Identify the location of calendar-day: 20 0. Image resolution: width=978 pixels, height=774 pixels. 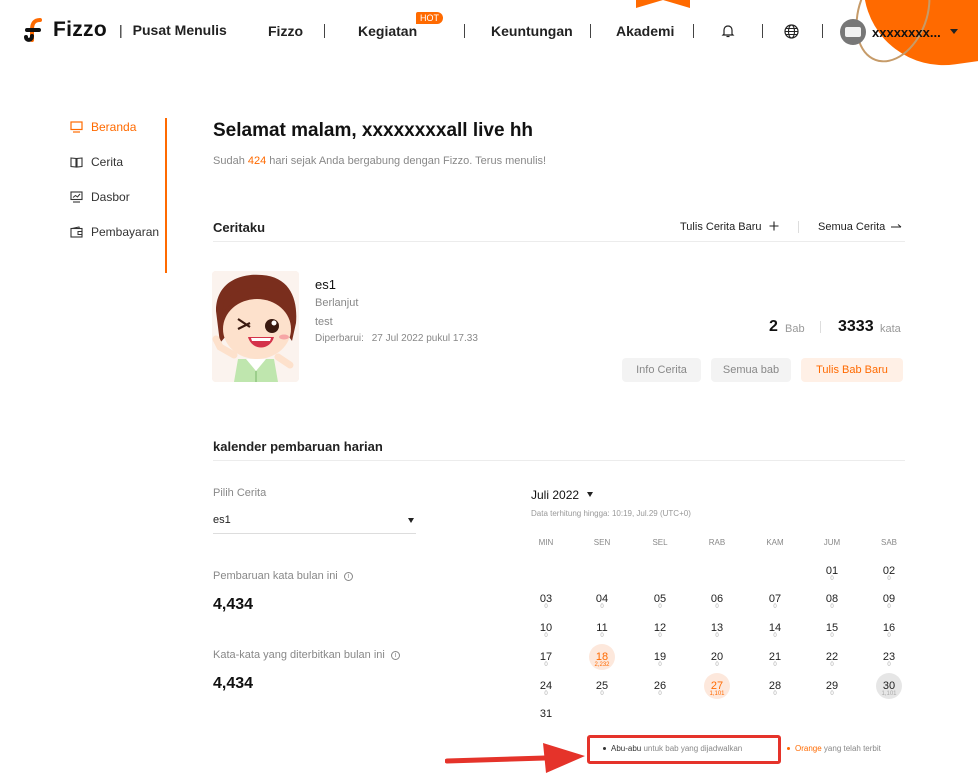
(717, 665).